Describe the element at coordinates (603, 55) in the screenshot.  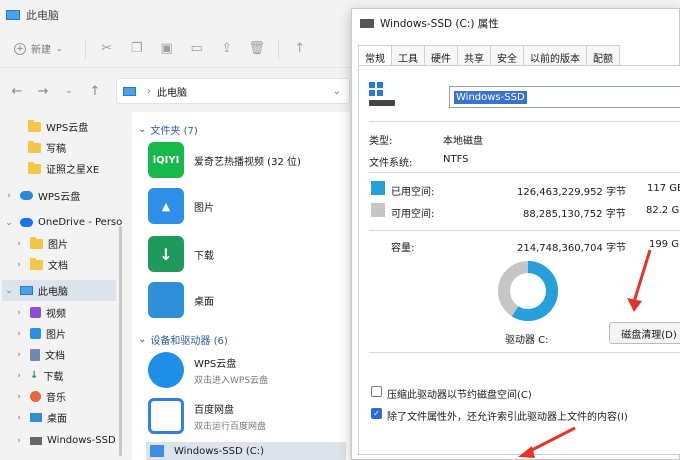
I see `tab-quota: 配额` at that location.